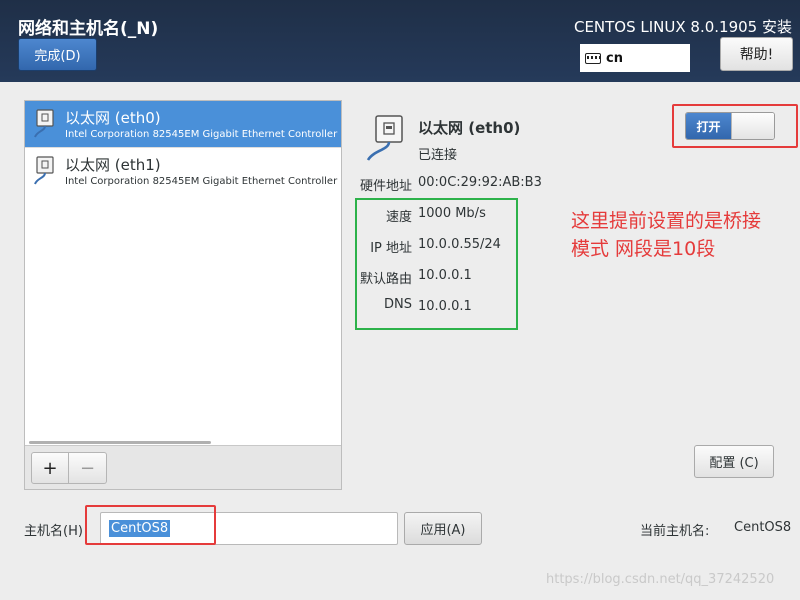 The image size is (800, 600). I want to click on device-name: 以太网 (eth1), so click(113, 165).